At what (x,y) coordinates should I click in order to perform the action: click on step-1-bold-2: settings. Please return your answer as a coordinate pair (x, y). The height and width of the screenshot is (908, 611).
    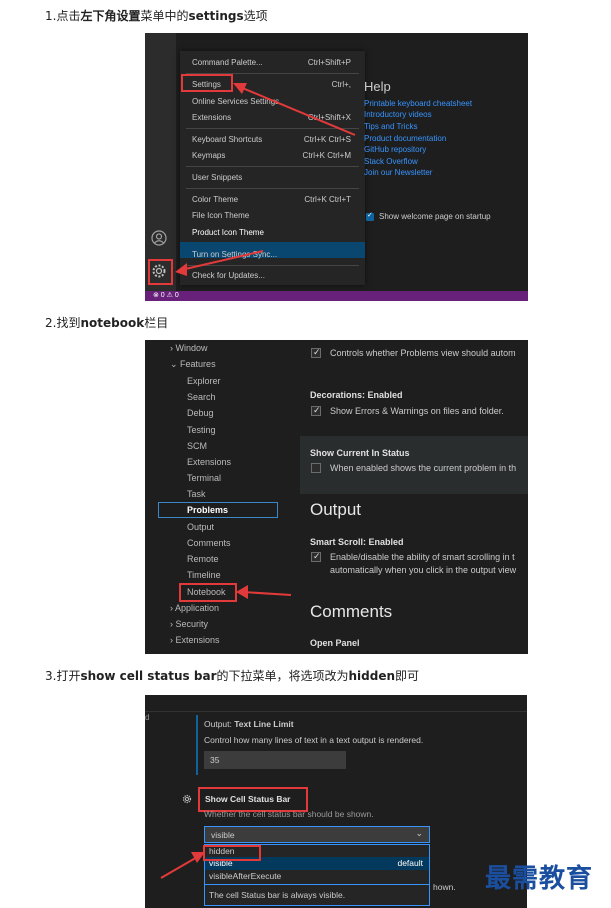
    Looking at the image, I should click on (216, 16).